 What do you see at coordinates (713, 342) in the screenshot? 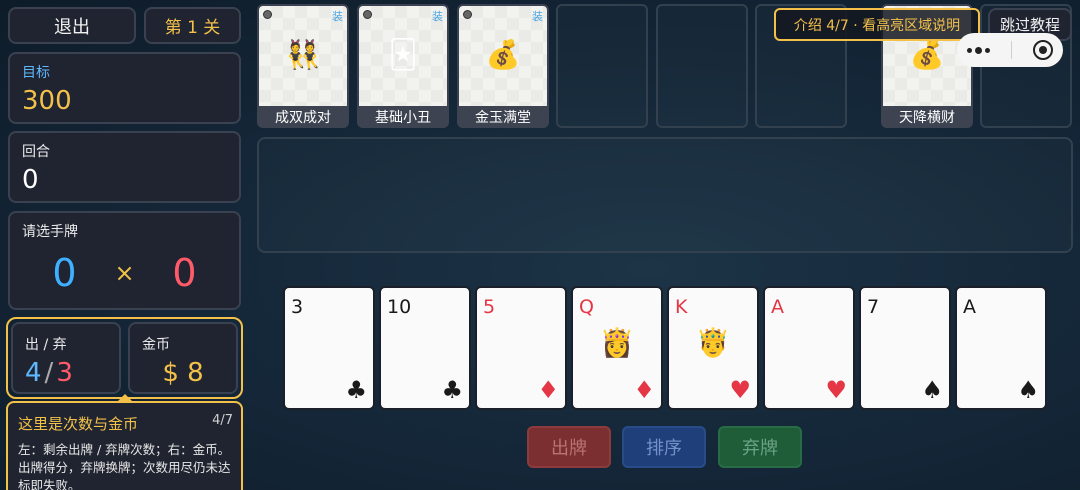
I see `king-face-icon: 🤴` at bounding box center [713, 342].